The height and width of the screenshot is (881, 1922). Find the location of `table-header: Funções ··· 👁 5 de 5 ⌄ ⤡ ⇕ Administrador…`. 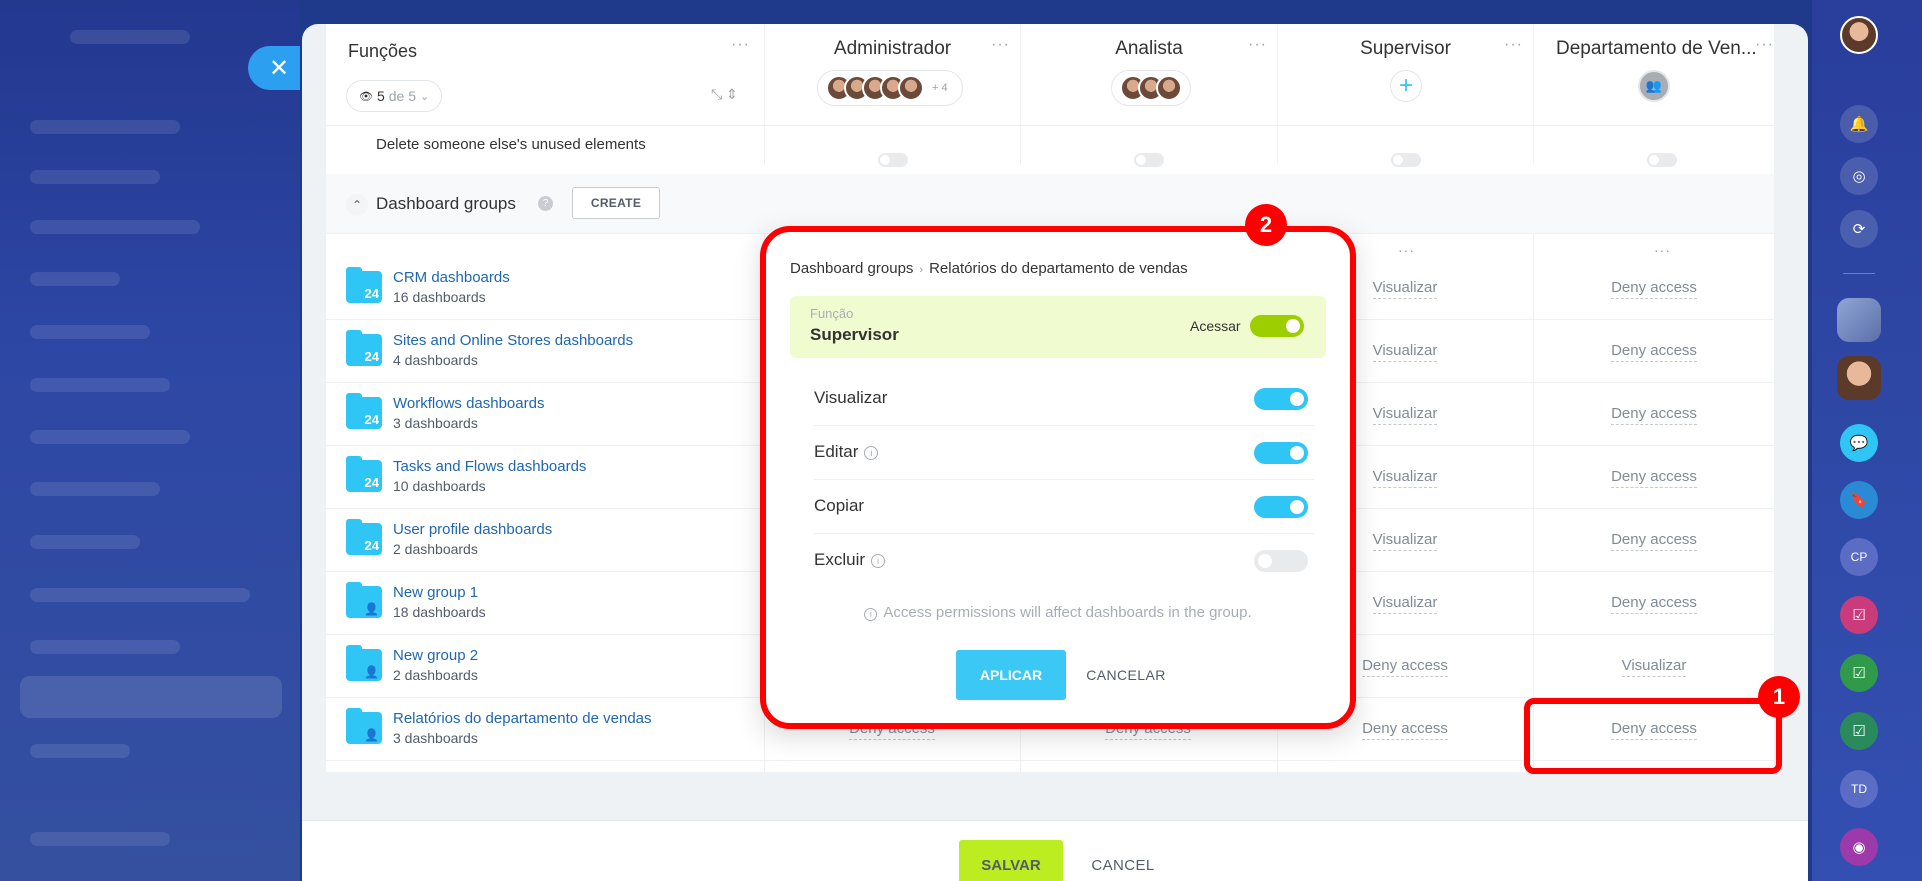

table-header: Funções ··· 👁 5 de 5 ⌄ ⤡ ⇕ Administrador… is located at coordinates (1050, 94).